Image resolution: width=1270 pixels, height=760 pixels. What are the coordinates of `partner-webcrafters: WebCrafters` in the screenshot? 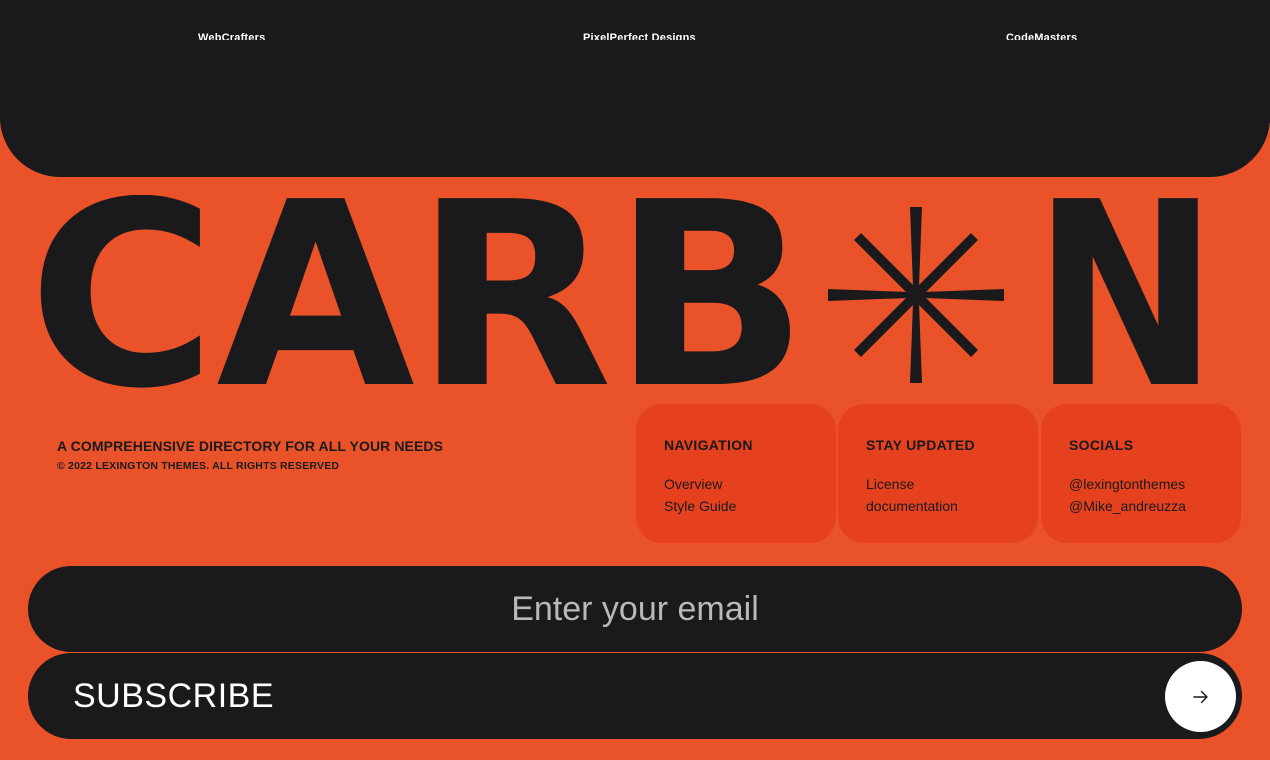 It's located at (231, 35).